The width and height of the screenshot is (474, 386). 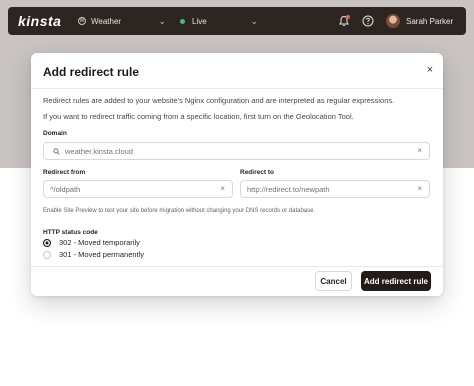 I want to click on redirect-from-label: Redirect from, so click(x=64, y=172).